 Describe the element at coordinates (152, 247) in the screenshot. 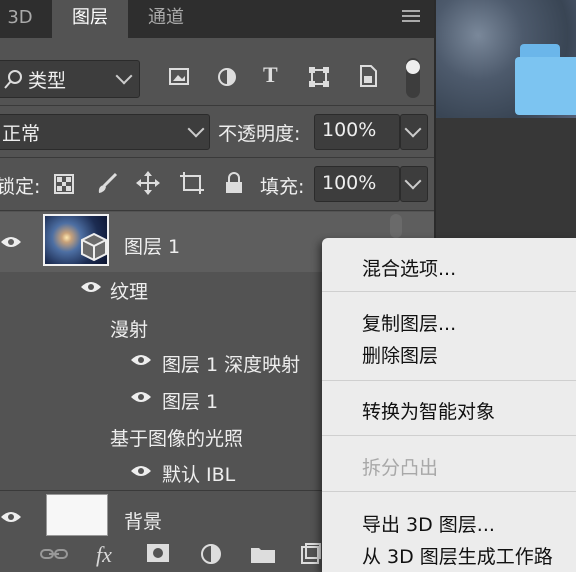

I see `layer-name: 图层 1` at that location.